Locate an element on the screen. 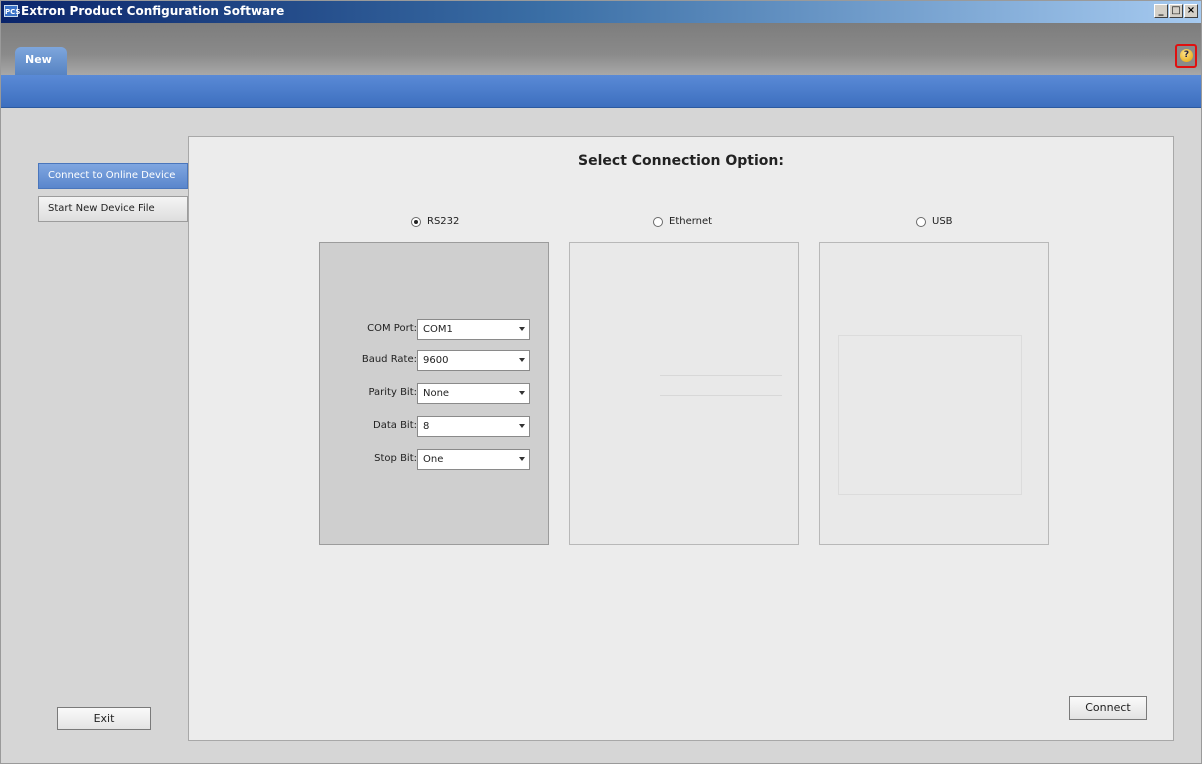 The height and width of the screenshot is (769, 1202). stop-bit-value: One is located at coordinates (433, 459).